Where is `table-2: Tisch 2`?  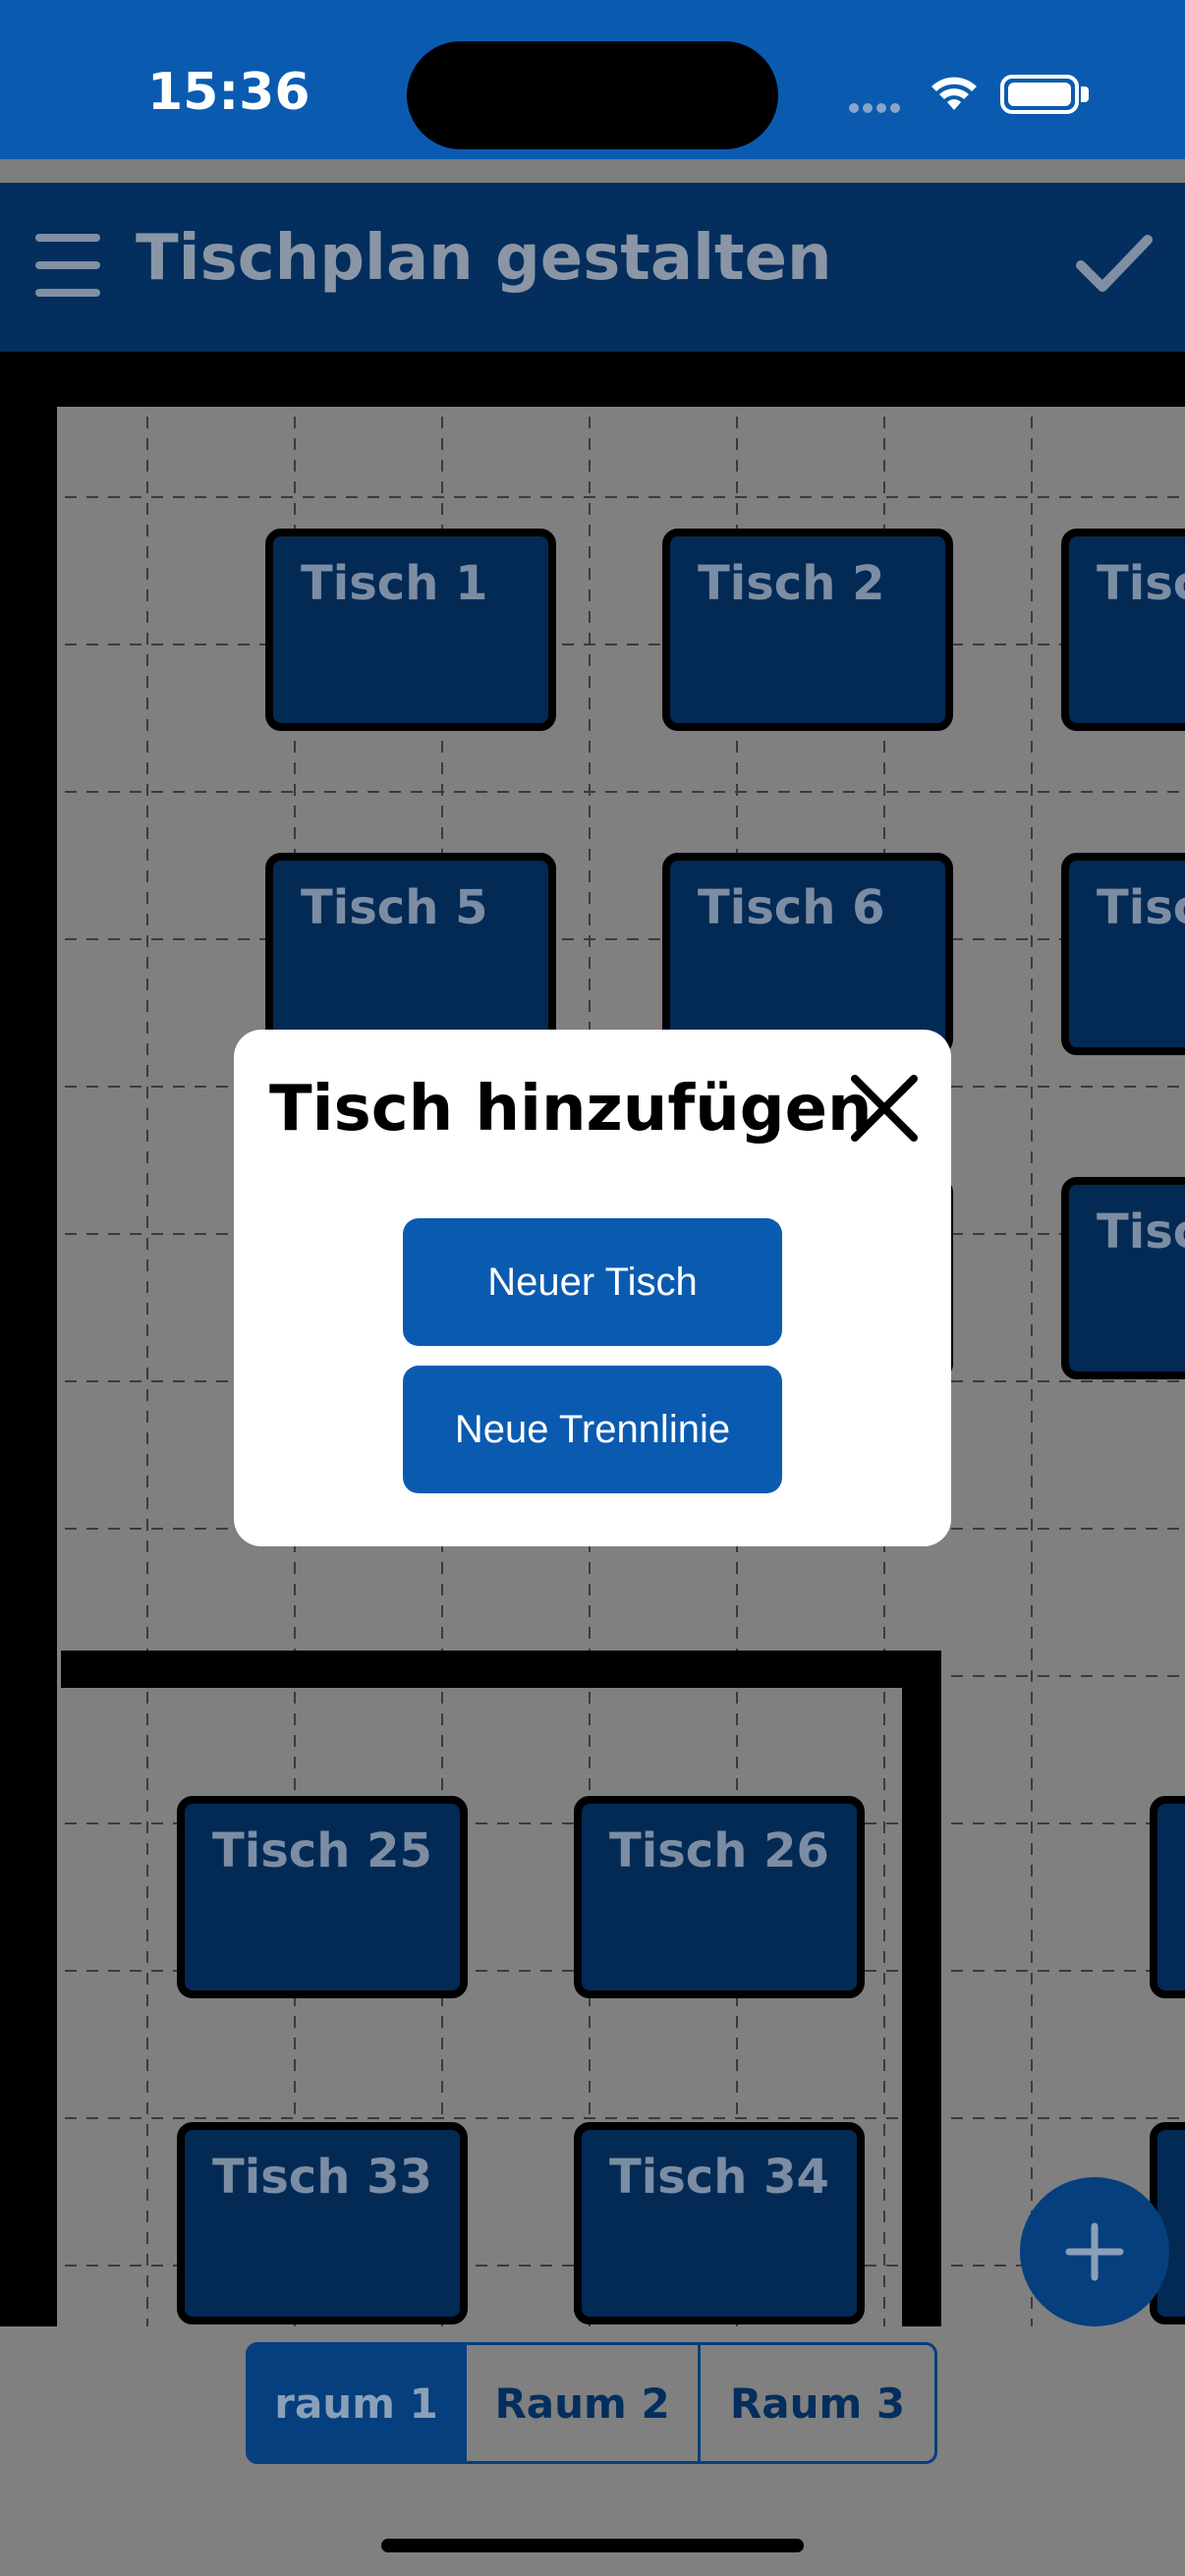 table-2: Tisch 2 is located at coordinates (808, 630).